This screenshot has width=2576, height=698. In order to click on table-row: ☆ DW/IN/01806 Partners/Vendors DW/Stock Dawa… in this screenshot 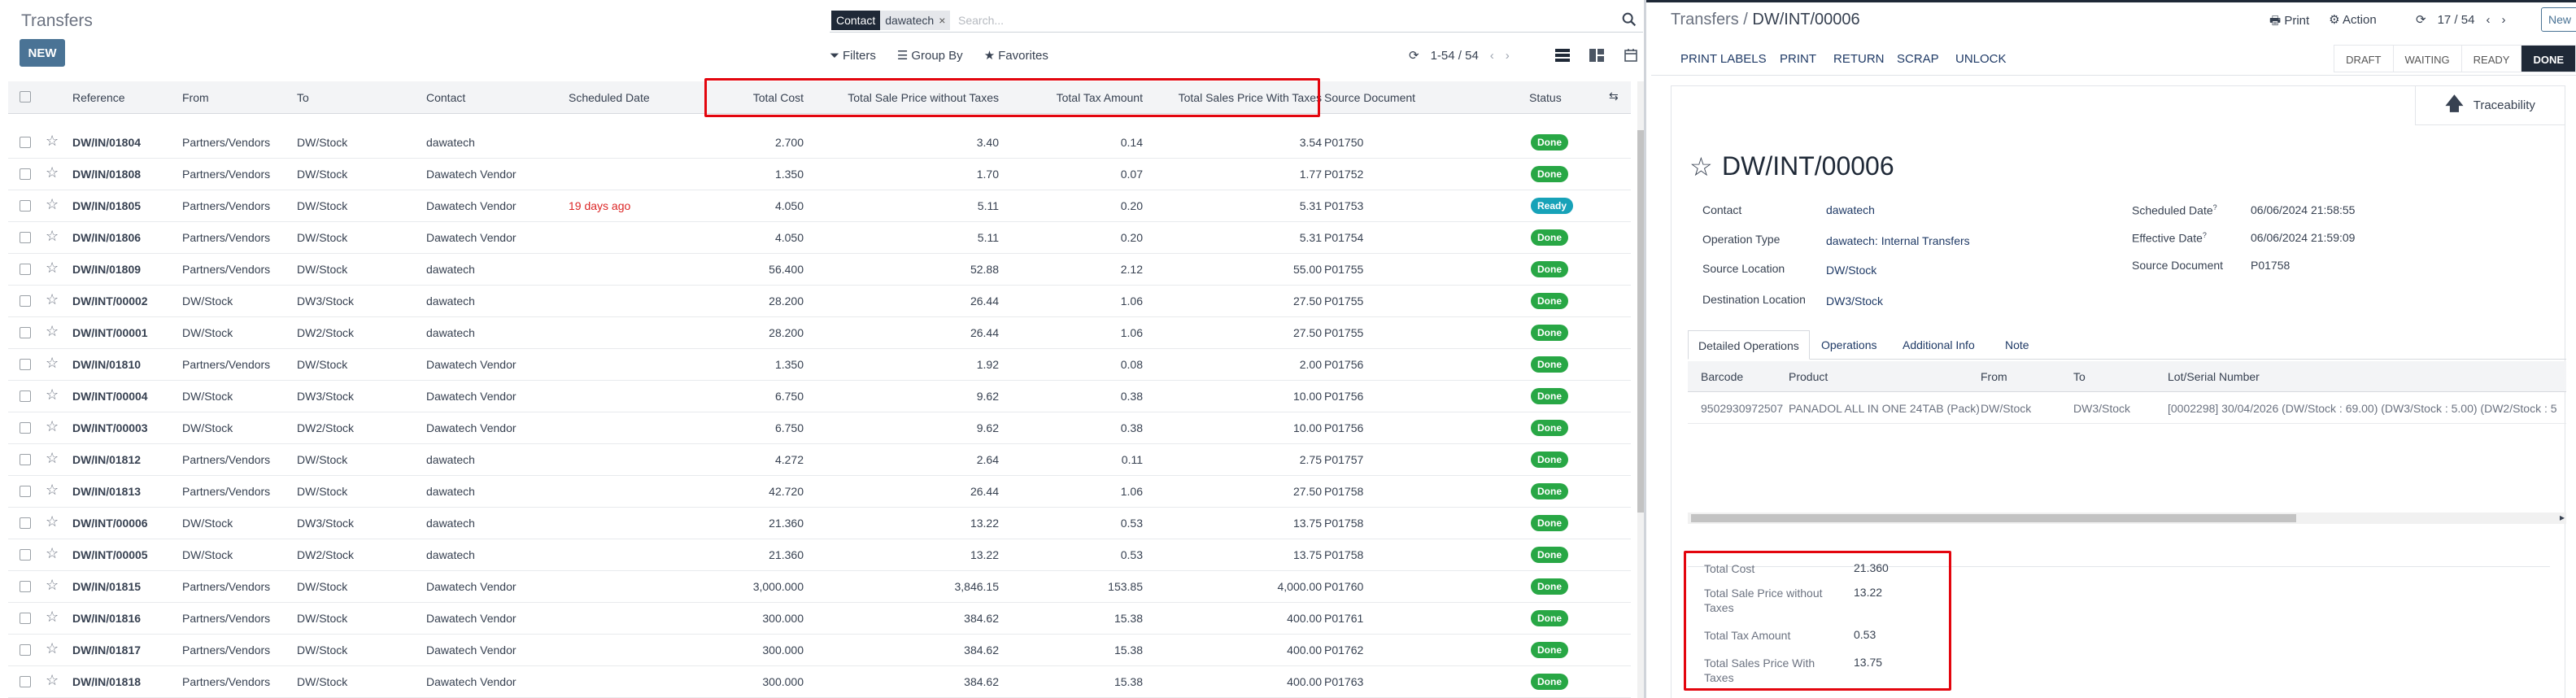, I will do `click(819, 238)`.